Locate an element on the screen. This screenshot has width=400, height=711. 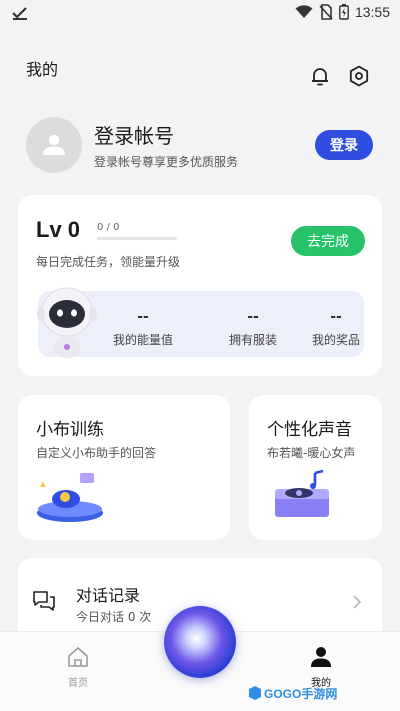
stat-label: 拥有服装 is located at coordinates (252, 340).